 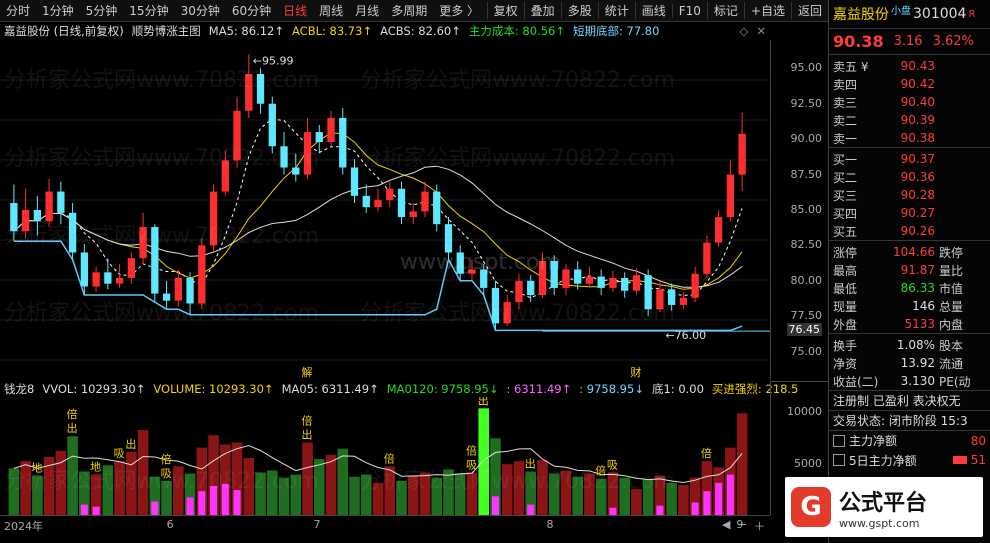 I want to click on stat-row: 最低 86.33 市值, so click(x=909, y=288).